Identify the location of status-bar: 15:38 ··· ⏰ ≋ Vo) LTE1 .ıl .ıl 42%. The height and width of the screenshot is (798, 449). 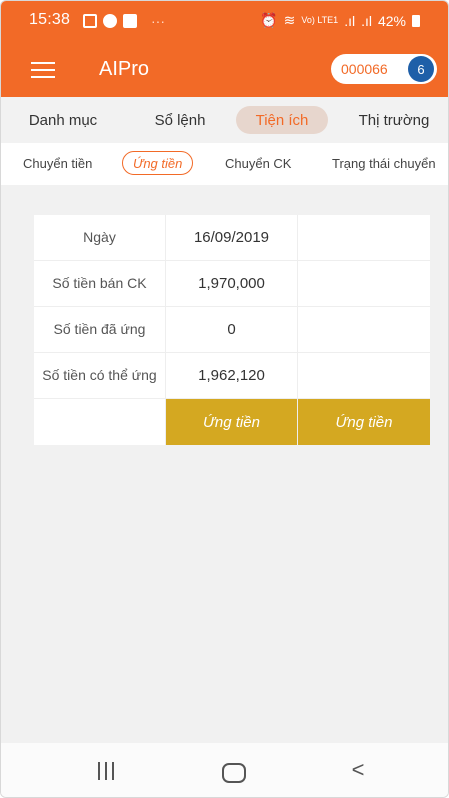
(224, 23).